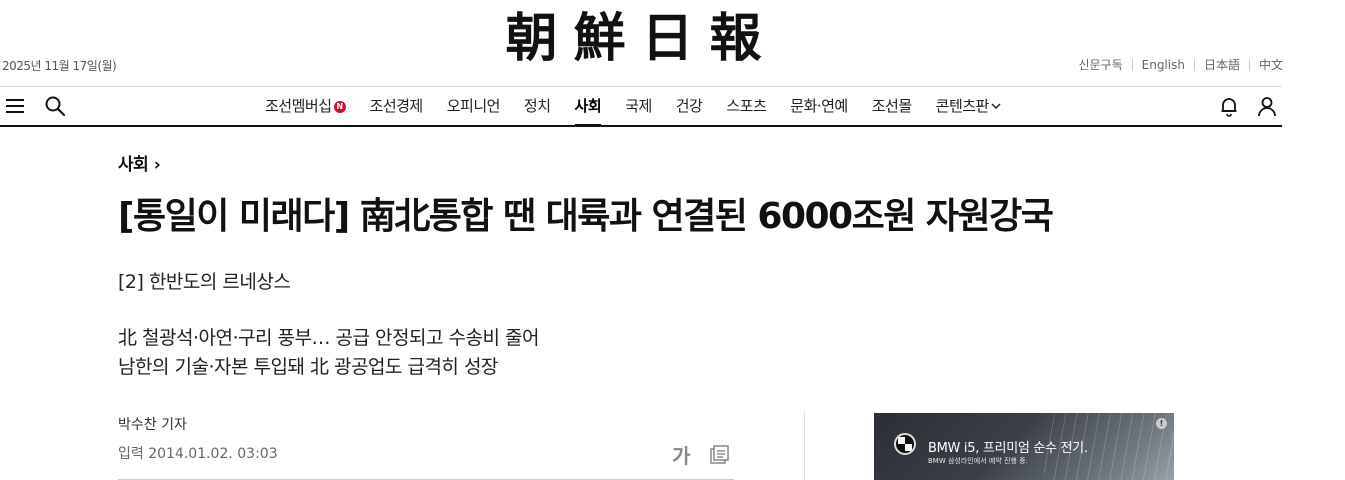  I want to click on japanese-link: 日本語, so click(1222, 64).